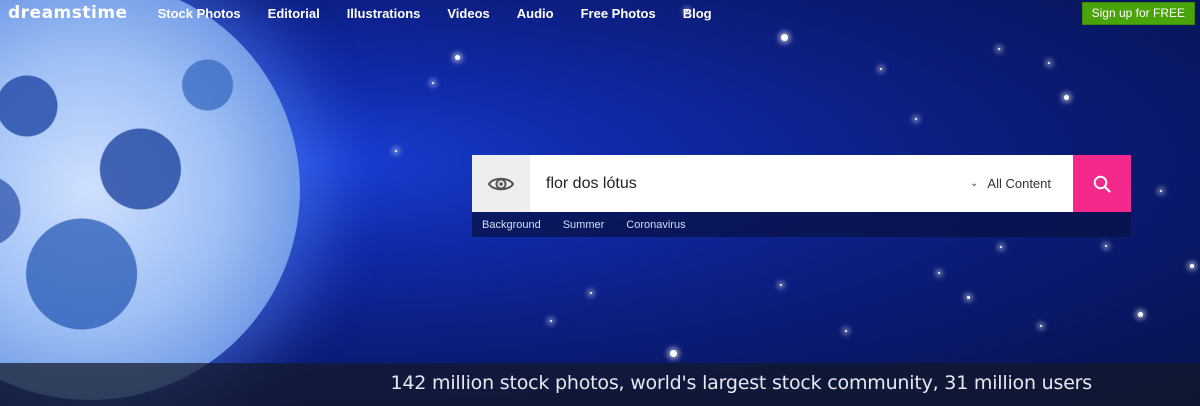 Image resolution: width=1200 pixels, height=406 pixels. What do you see at coordinates (584, 225) in the screenshot?
I see `suggestion-summer: Summer` at bounding box center [584, 225].